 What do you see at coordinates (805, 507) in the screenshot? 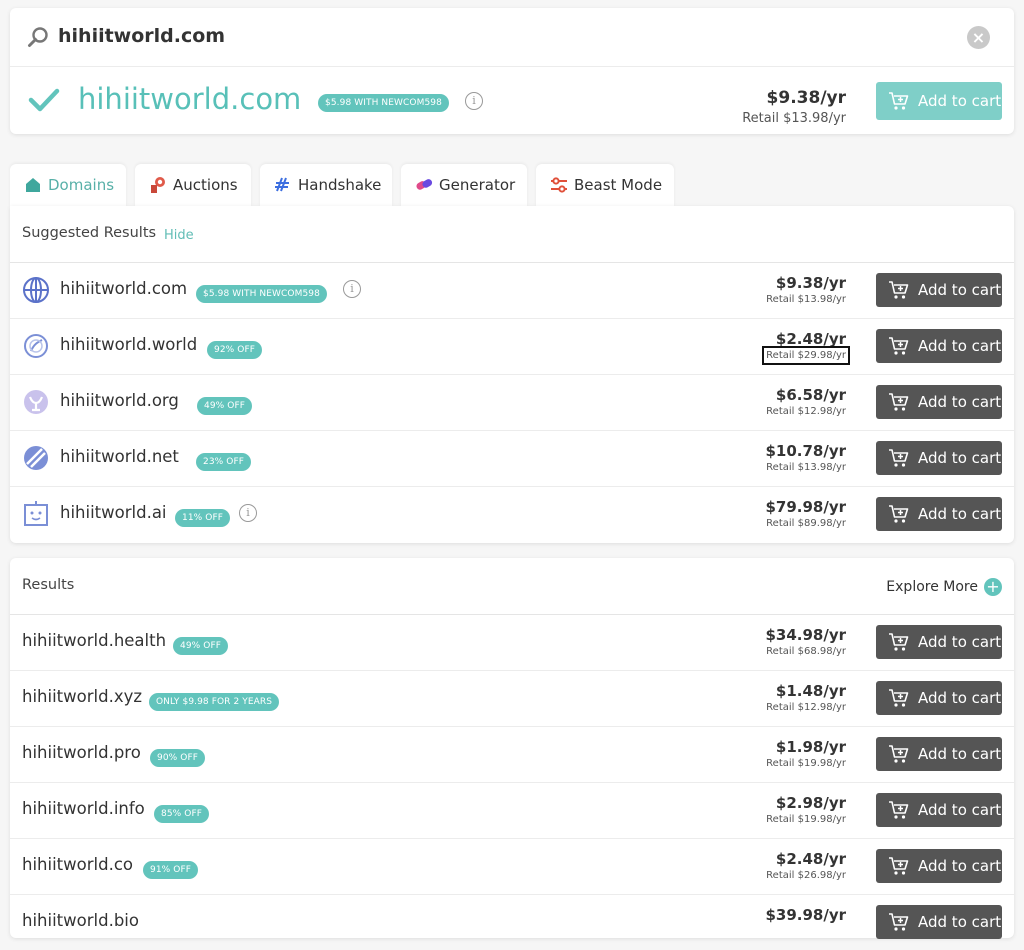
I see `price: $79.98/yr` at bounding box center [805, 507].